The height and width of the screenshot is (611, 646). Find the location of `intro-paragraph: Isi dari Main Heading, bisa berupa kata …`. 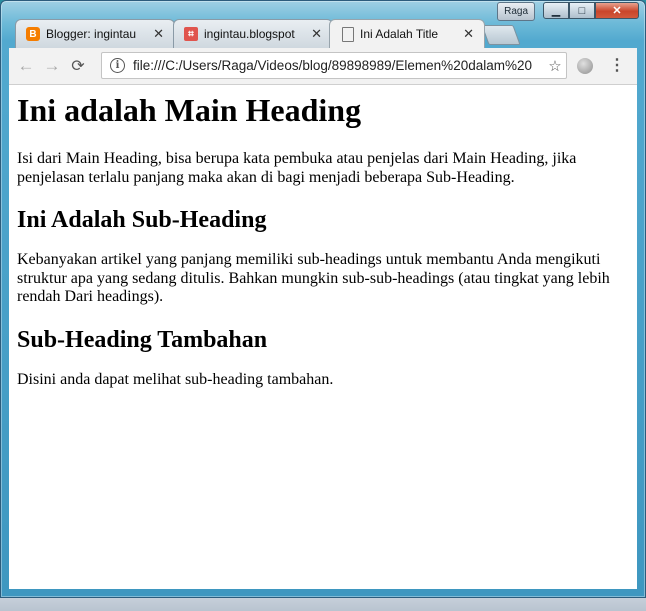

intro-paragraph: Isi dari Main Heading, bisa berupa kata … is located at coordinates (297, 168).